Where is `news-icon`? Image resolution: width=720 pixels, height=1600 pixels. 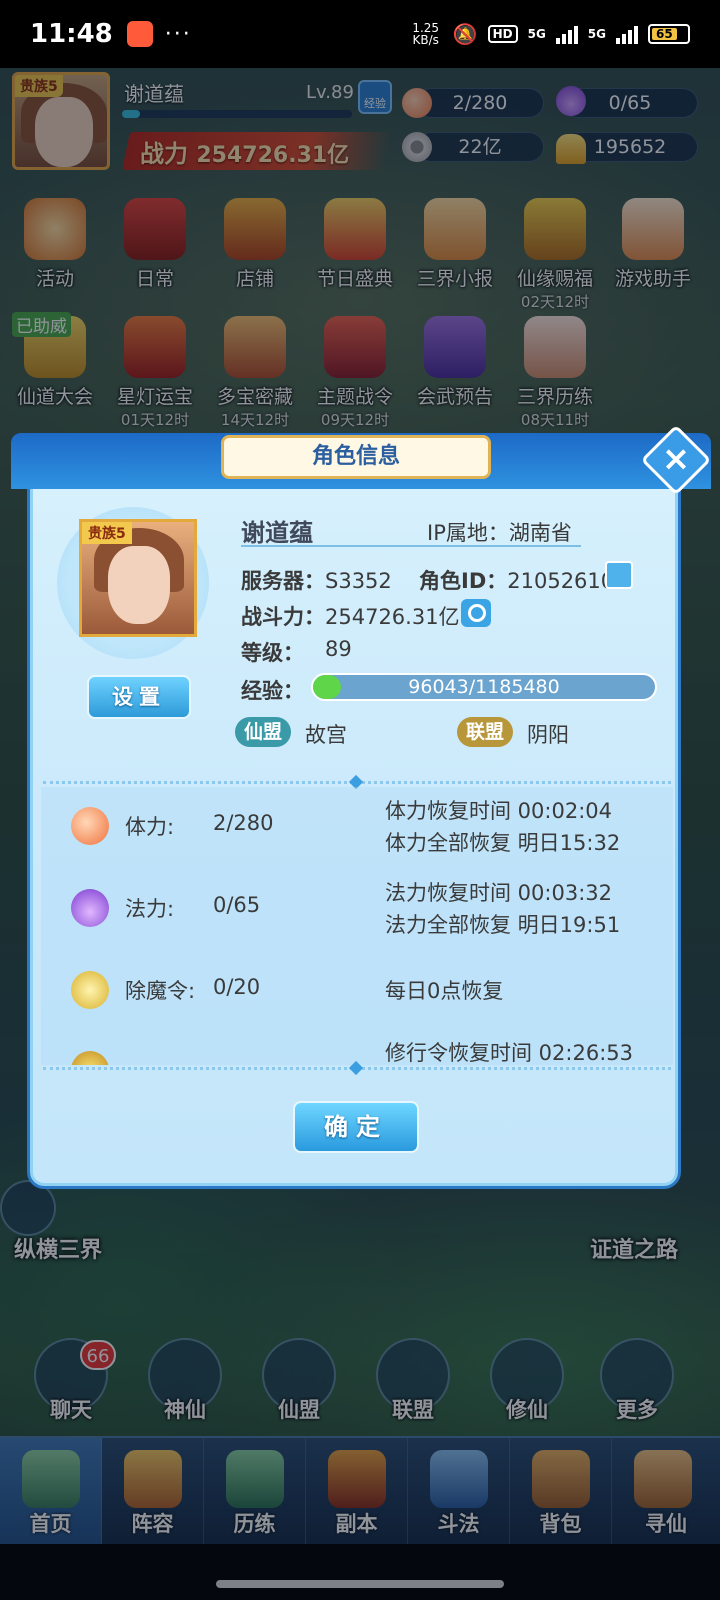 news-icon is located at coordinates (455, 229).